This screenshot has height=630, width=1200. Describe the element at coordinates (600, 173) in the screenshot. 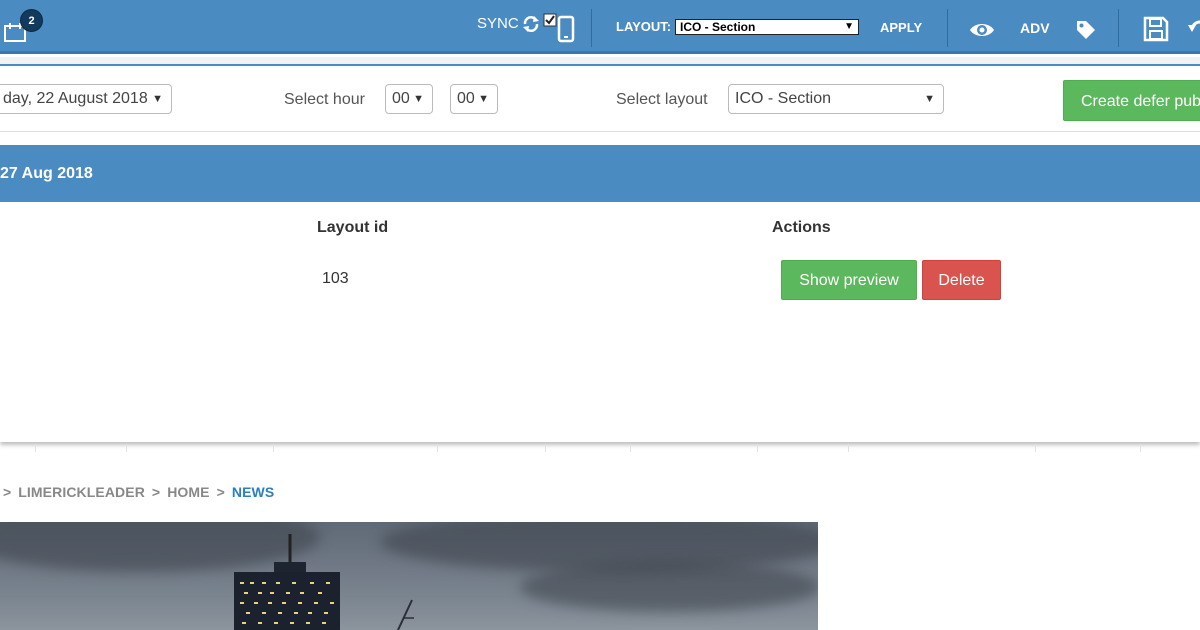

I see `group-date-header: 27 Aug 2018` at that location.